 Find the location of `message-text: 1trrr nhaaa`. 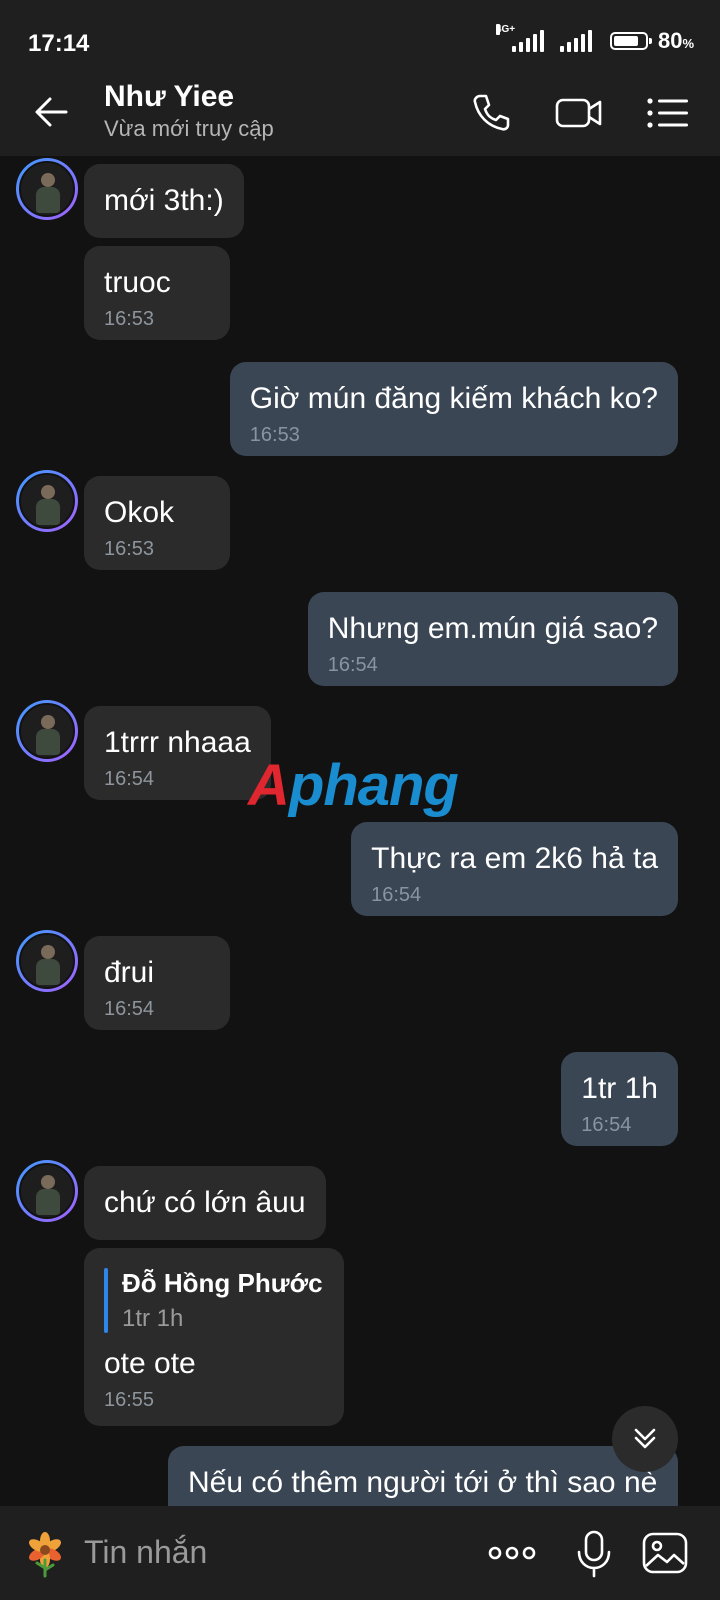

message-text: 1trrr nhaaa is located at coordinates (177, 742).